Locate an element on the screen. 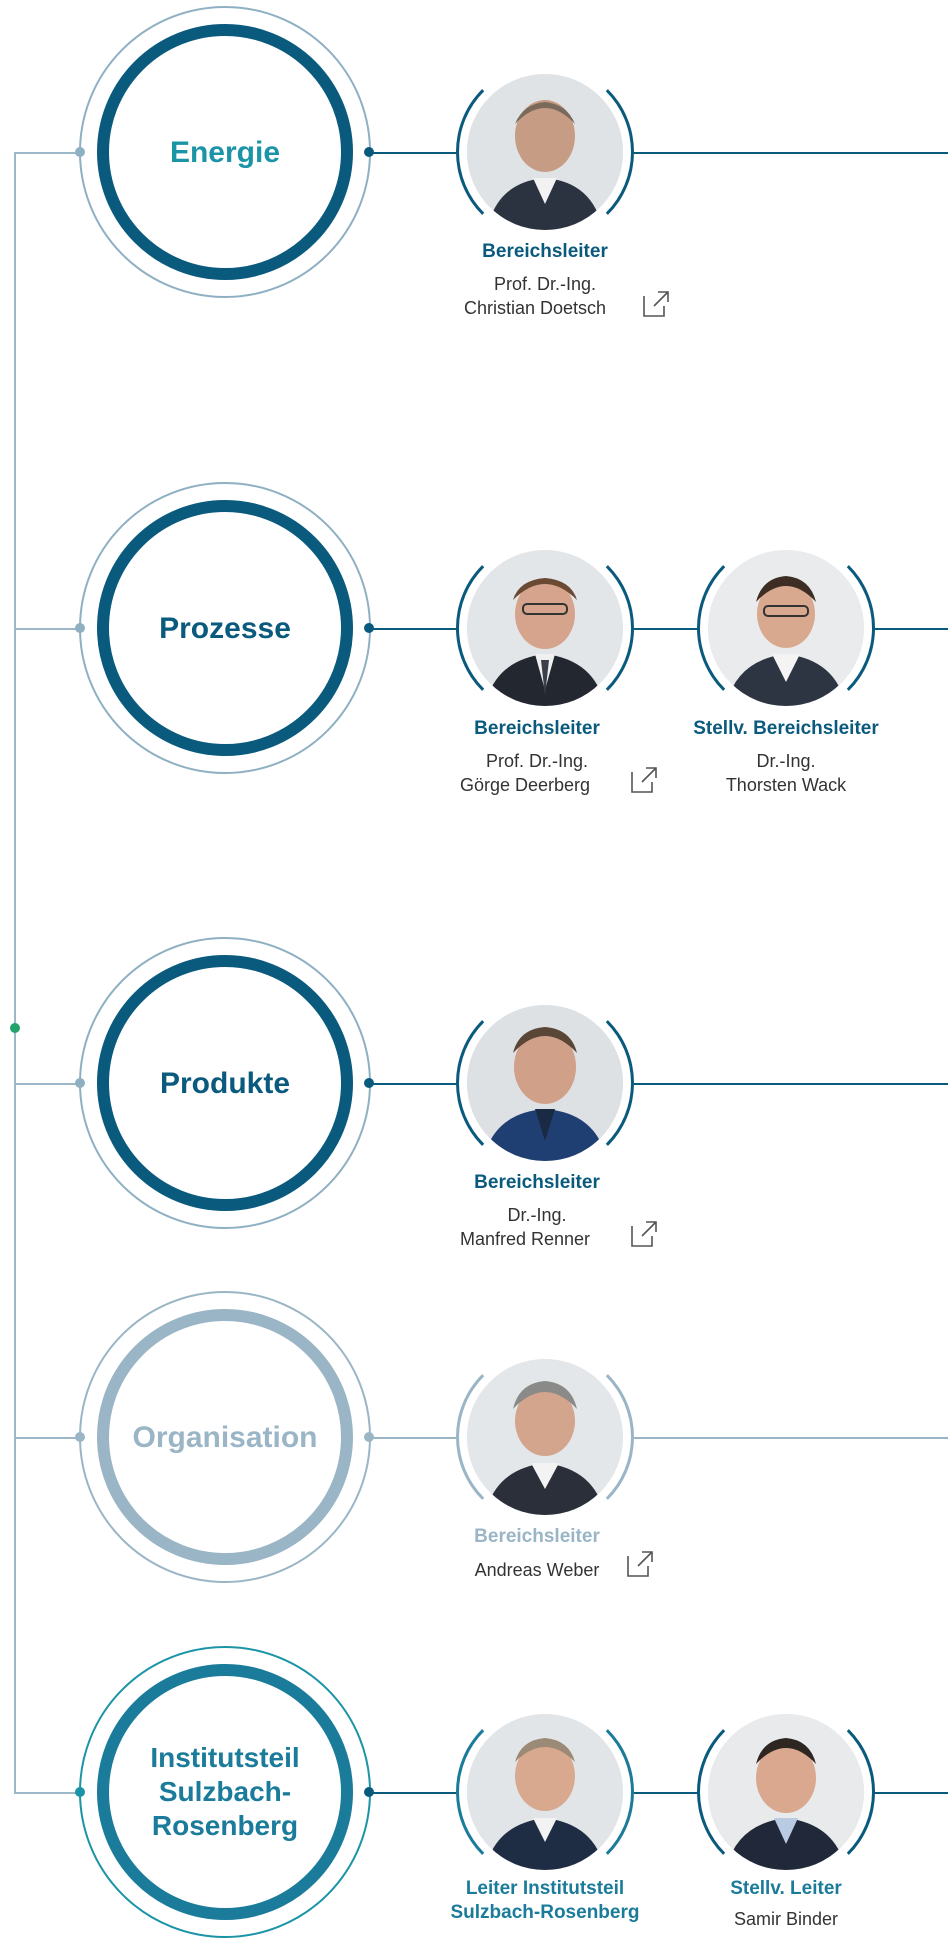 The height and width of the screenshot is (1938, 948). produkte-left-dot is located at coordinates (80, 1083).